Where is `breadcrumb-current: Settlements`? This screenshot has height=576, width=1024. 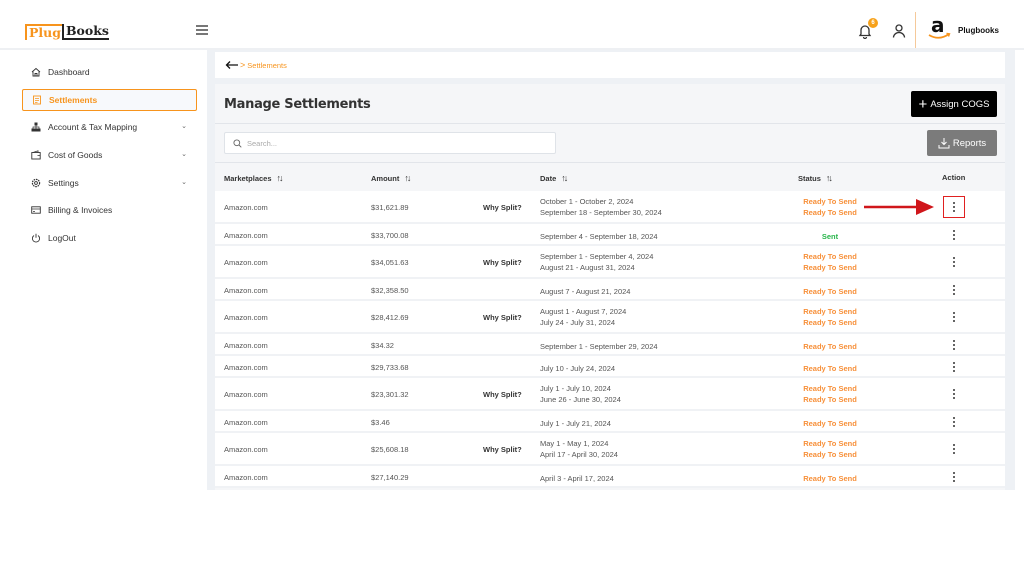
breadcrumb-current: Settlements is located at coordinates (267, 65).